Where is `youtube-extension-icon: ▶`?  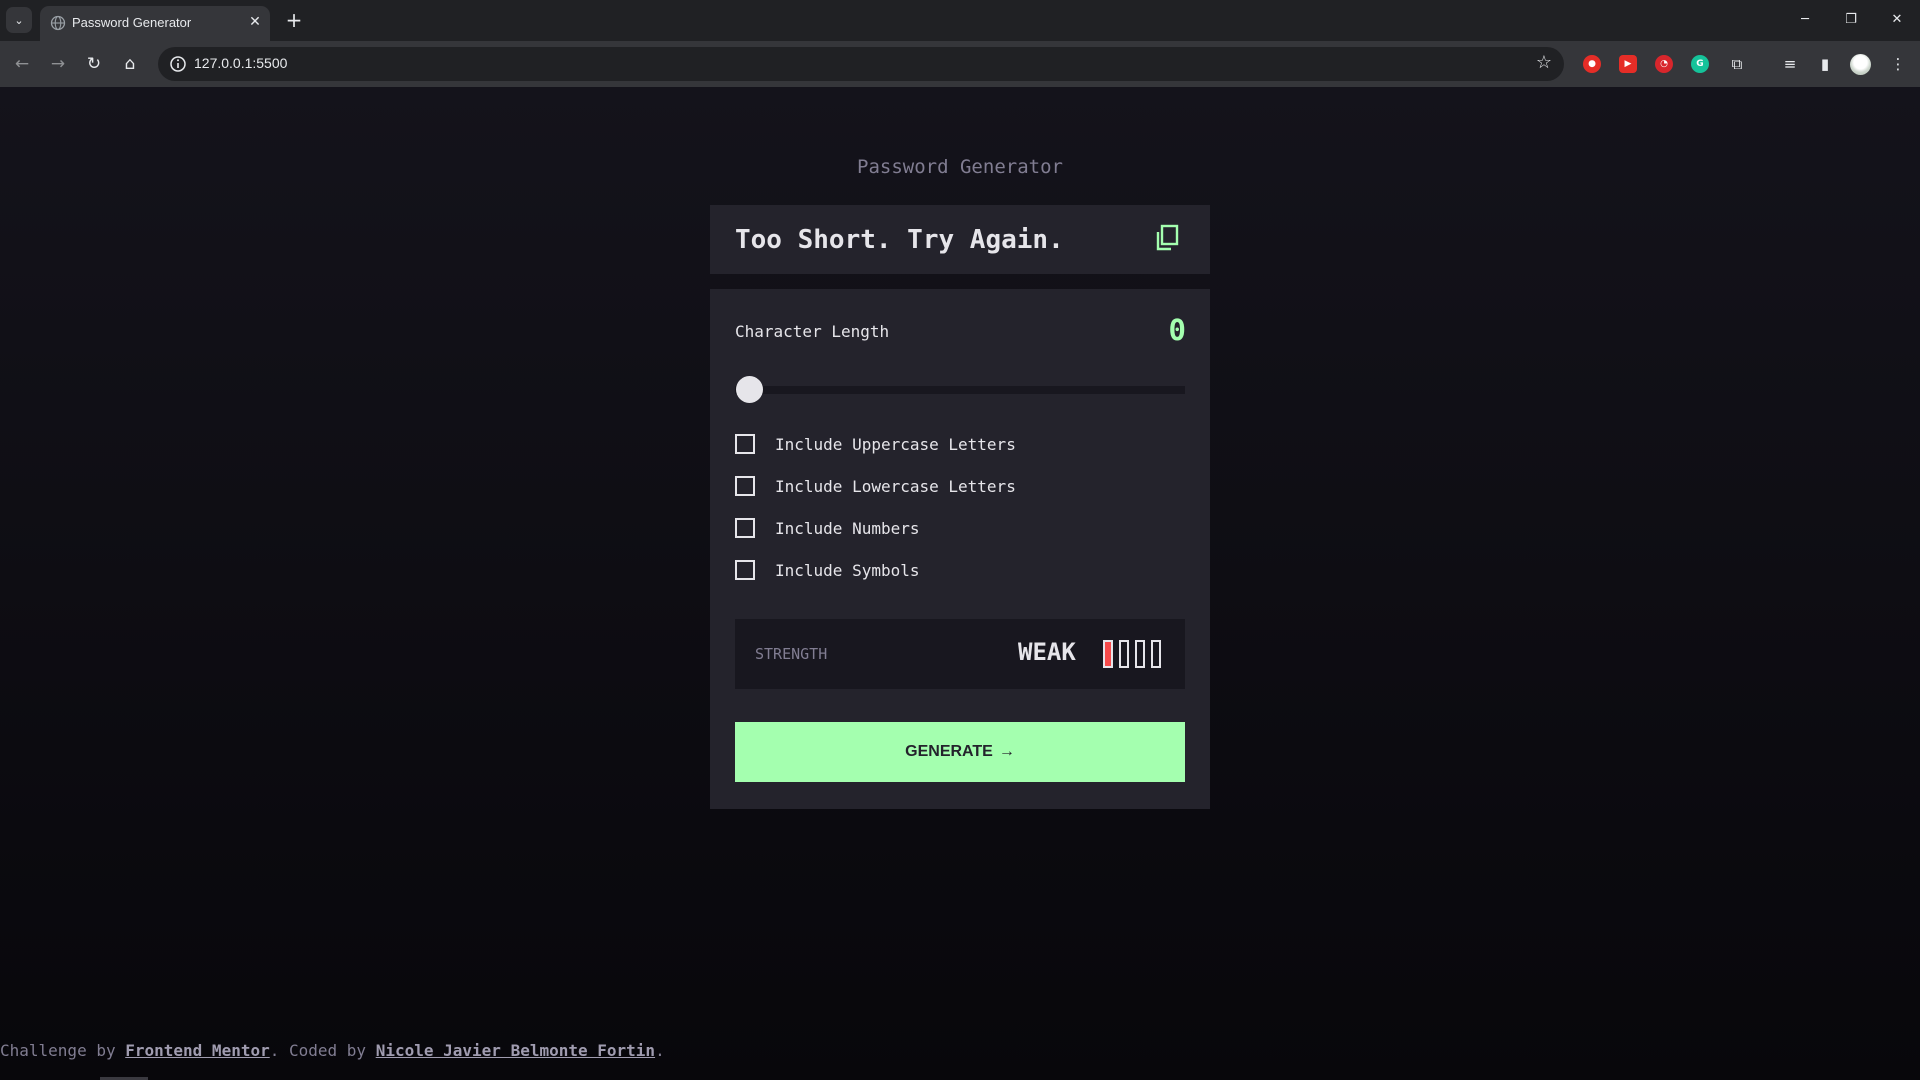 youtube-extension-icon: ▶ is located at coordinates (1628, 64).